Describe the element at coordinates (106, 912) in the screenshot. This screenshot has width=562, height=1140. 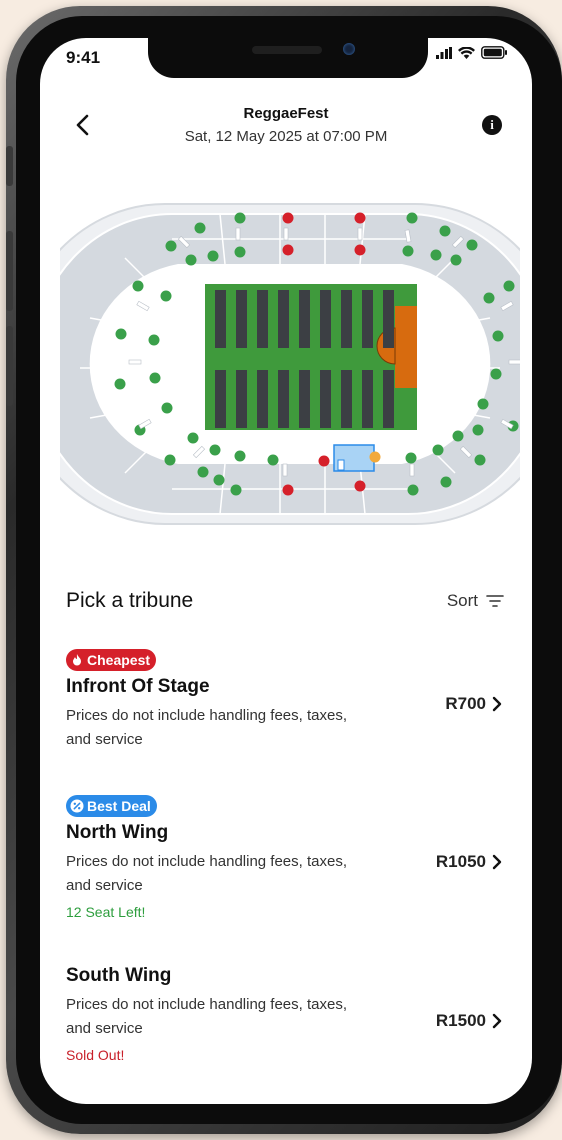
I see `seats-left-note: 12 Seat Left!` at that location.